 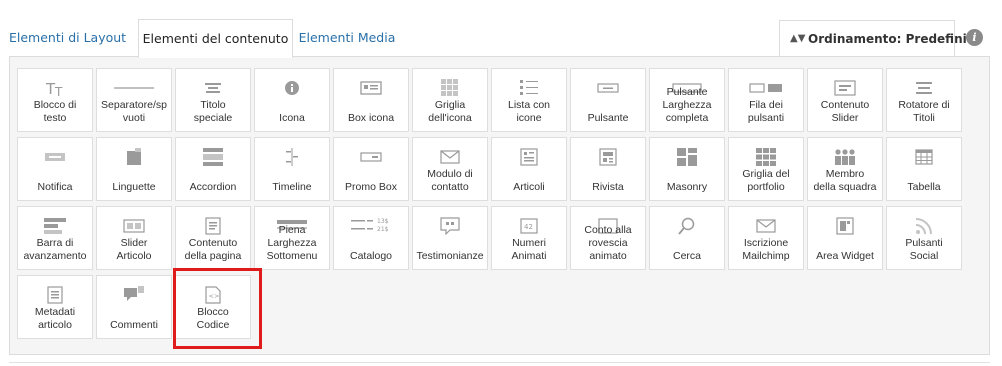 What do you see at coordinates (529, 249) in the screenshot?
I see `element-label: Numeri Animati` at bounding box center [529, 249].